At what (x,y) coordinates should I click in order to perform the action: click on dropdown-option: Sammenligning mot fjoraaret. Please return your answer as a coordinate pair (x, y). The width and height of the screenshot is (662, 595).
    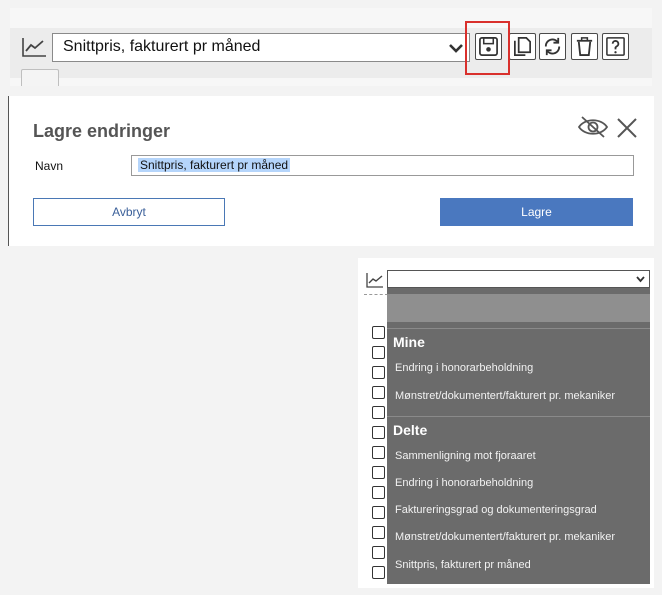
    Looking at the image, I should click on (465, 456).